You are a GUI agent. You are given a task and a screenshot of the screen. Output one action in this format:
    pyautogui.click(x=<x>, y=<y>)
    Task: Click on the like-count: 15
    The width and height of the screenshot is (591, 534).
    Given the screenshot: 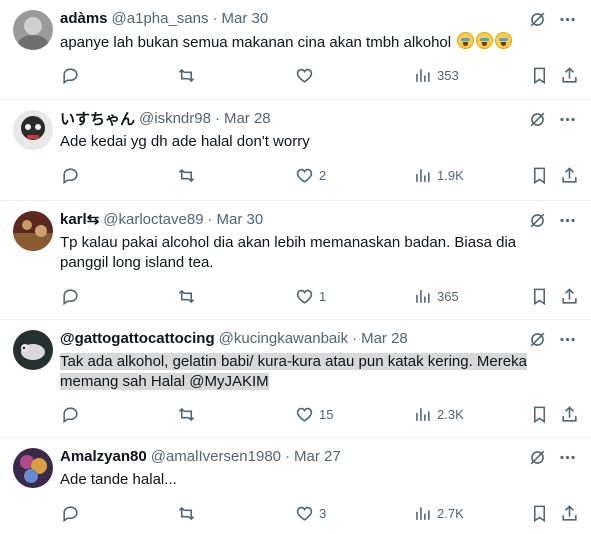 What is the action you would take?
    pyautogui.click(x=326, y=414)
    